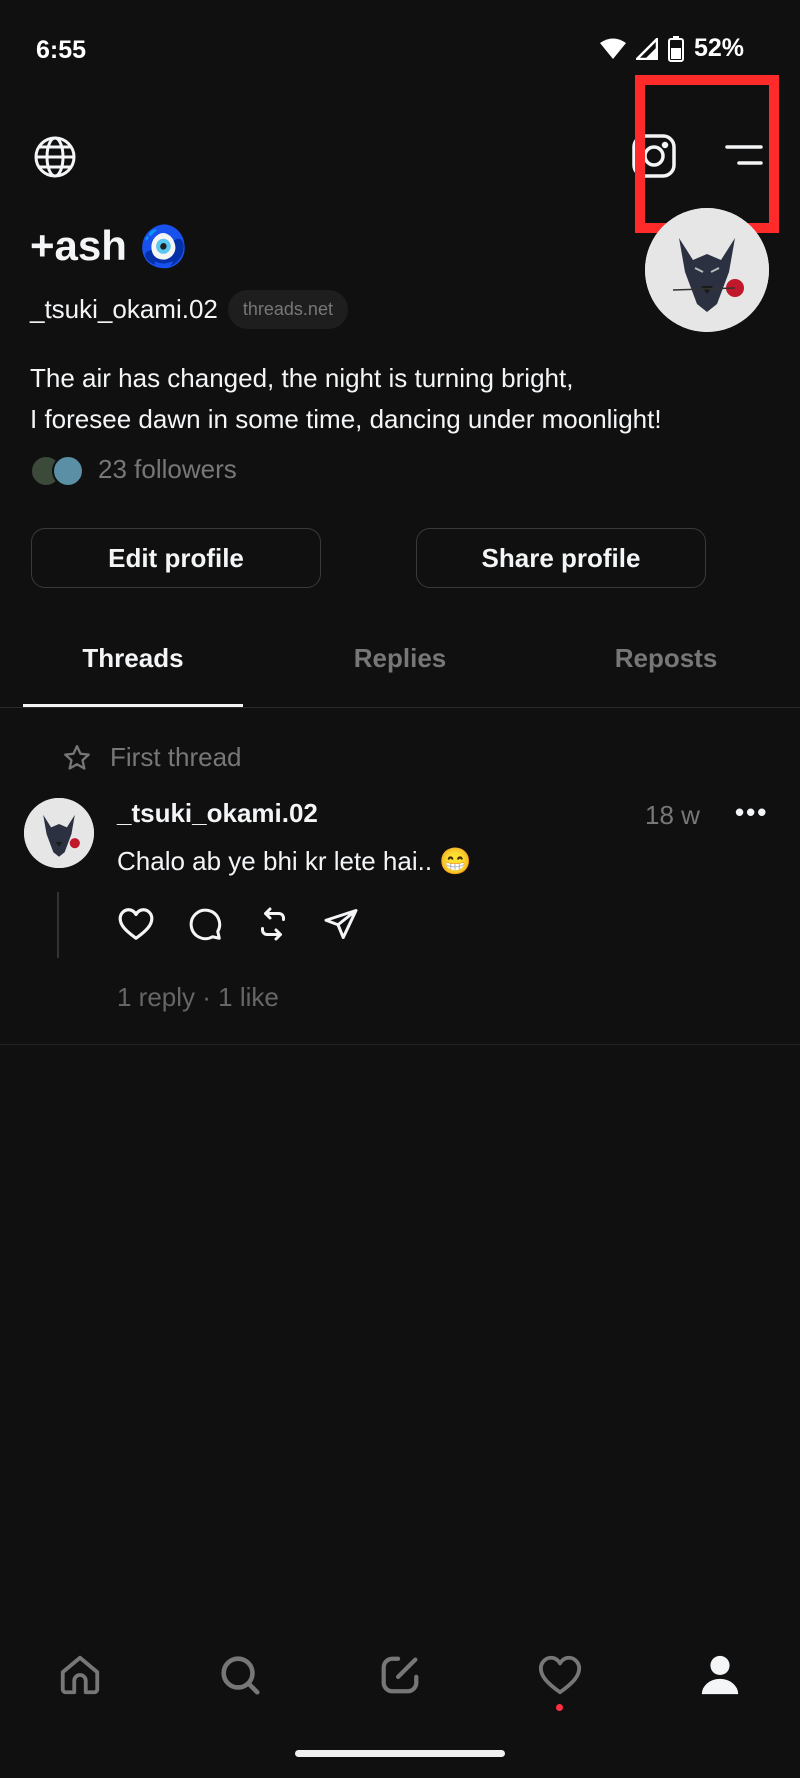 The image size is (800, 1778). I want to click on repost-icon, so click(273, 924).